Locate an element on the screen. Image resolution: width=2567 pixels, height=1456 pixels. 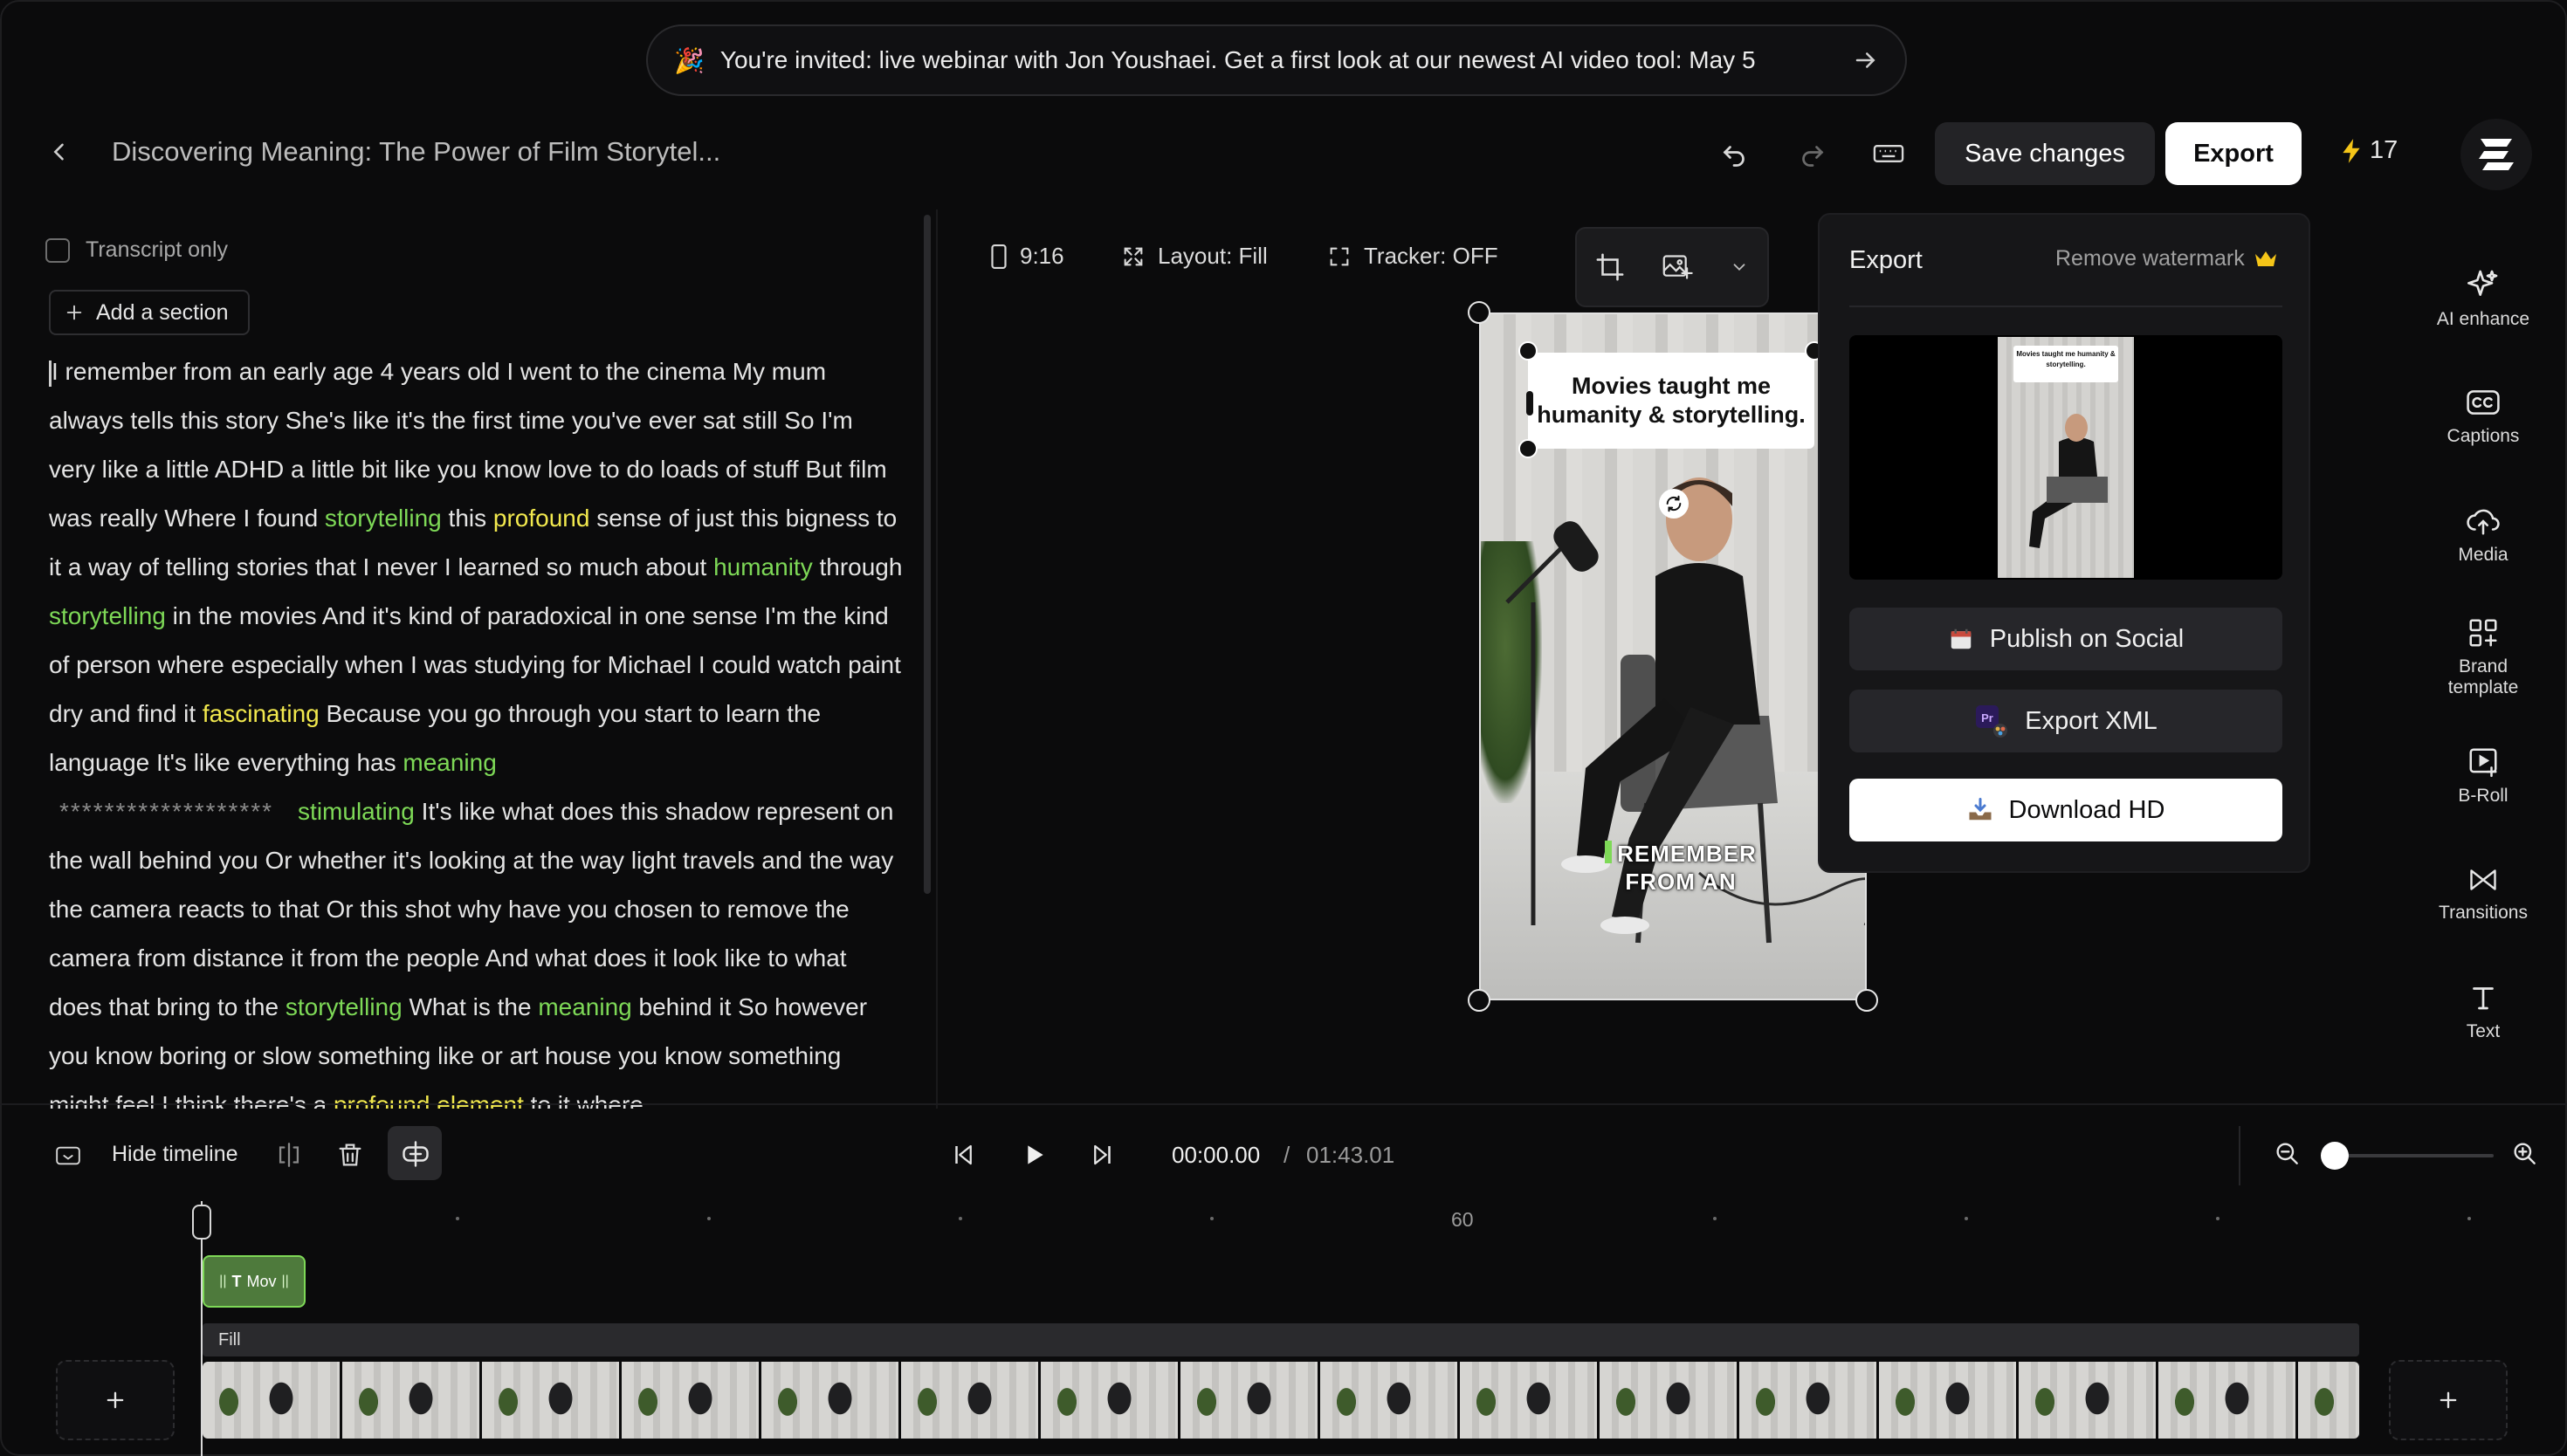
export-button: Export is located at coordinates (2233, 153).